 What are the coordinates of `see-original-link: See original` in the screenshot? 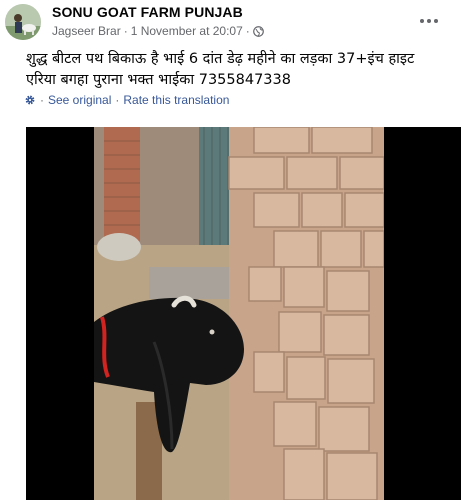 It's located at (79, 100).